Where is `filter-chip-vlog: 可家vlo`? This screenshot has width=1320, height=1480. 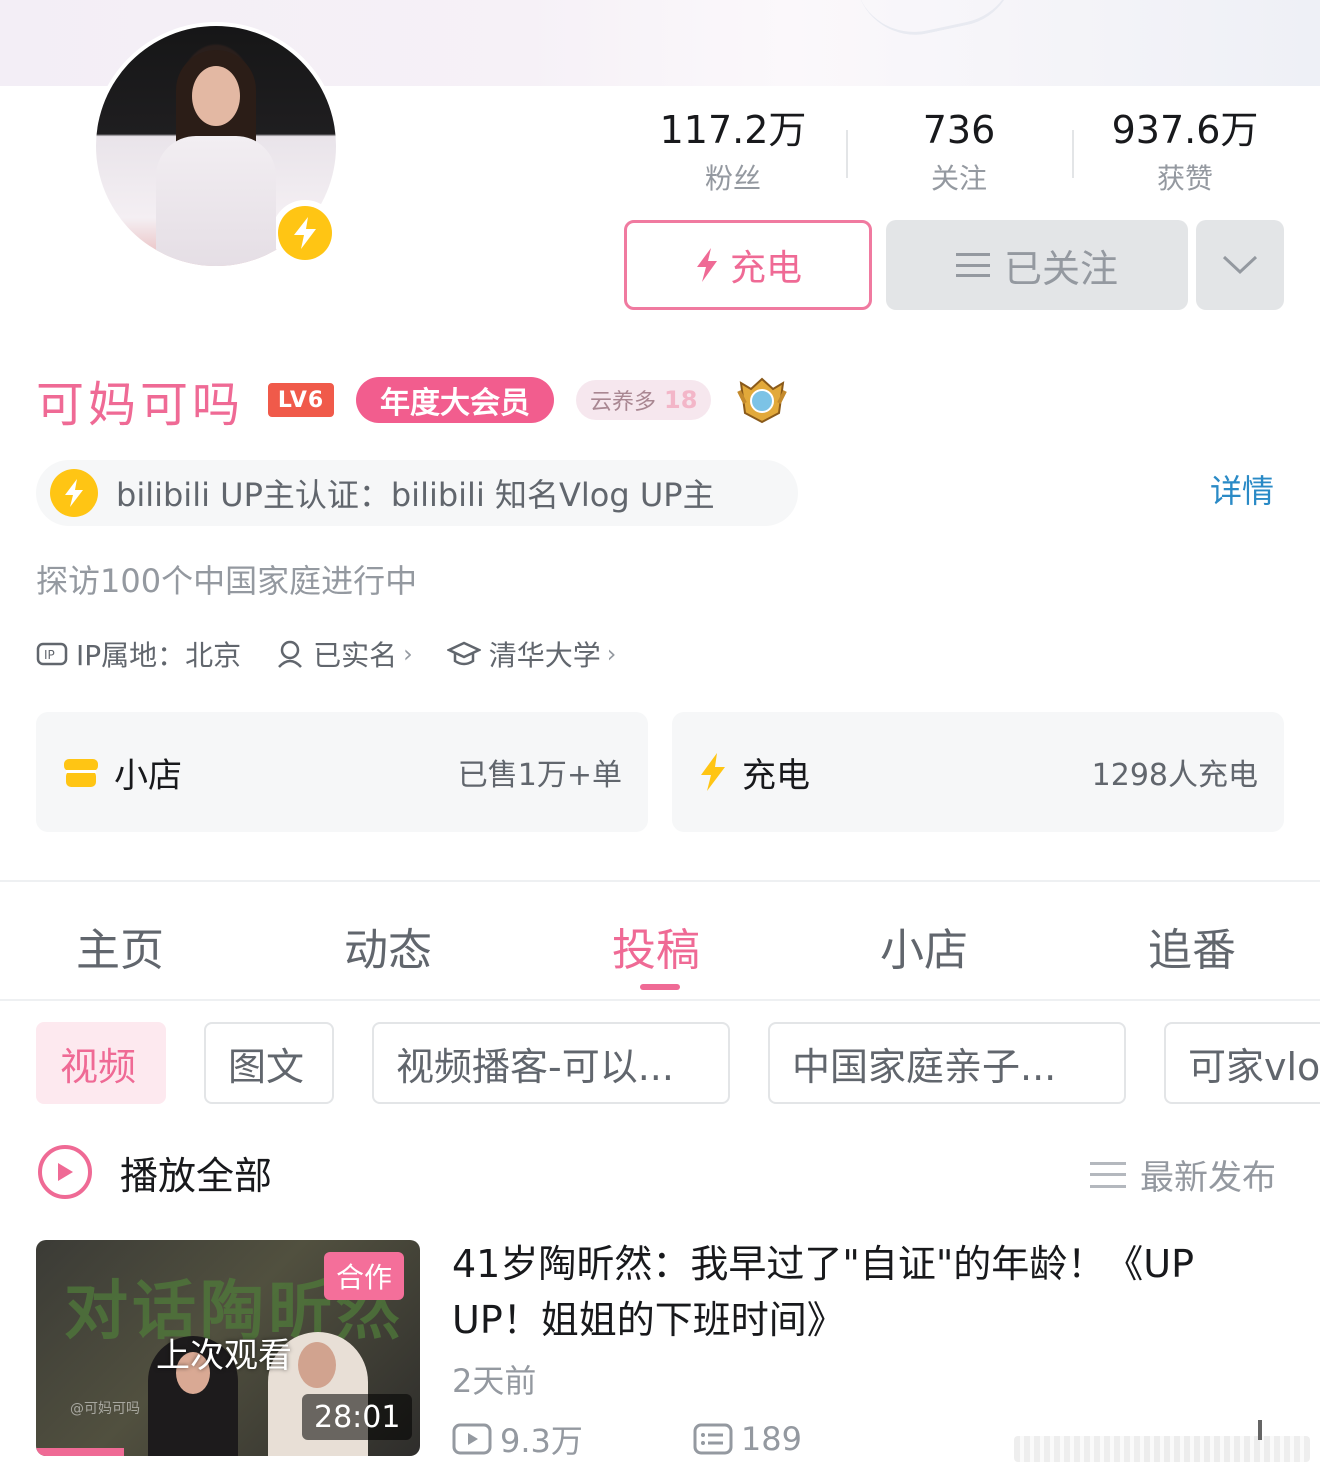
filter-chip-vlog: 可家vlo is located at coordinates (1242, 1063).